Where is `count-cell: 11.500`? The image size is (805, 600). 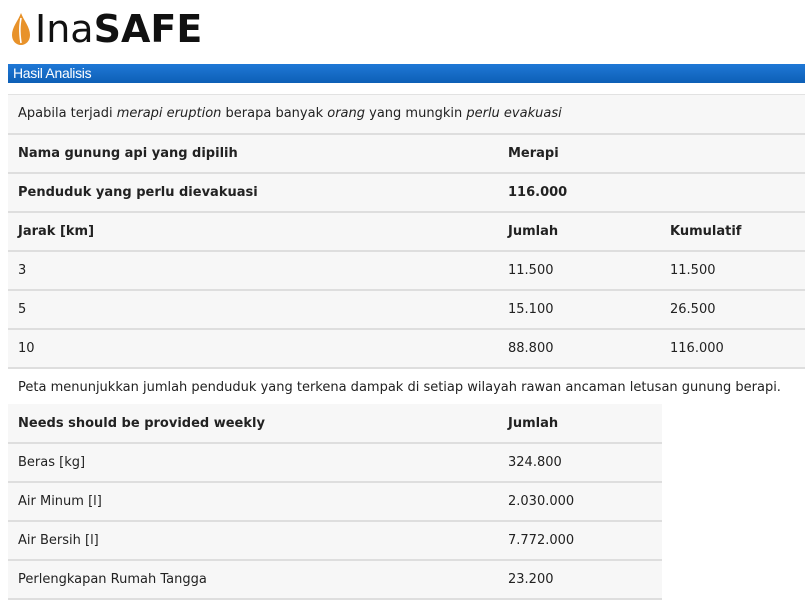
count-cell: 11.500 is located at coordinates (531, 270).